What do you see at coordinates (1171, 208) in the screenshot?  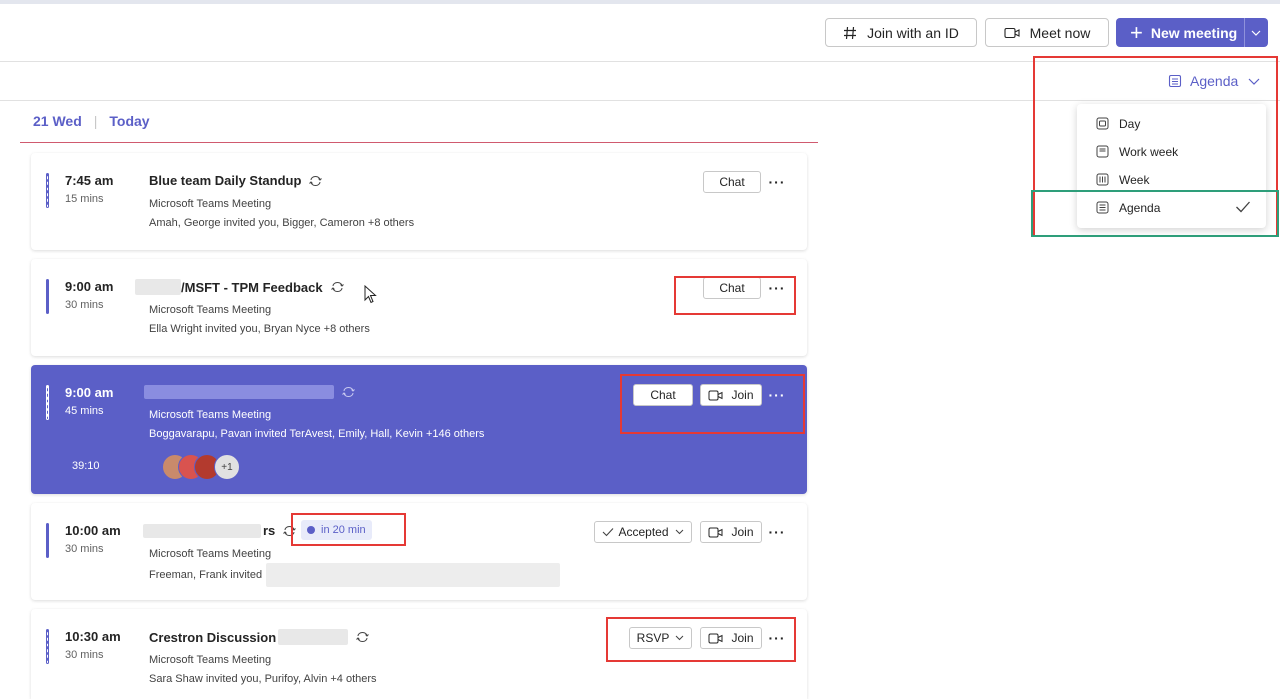 I see `view-option-agenda: Agenda` at bounding box center [1171, 208].